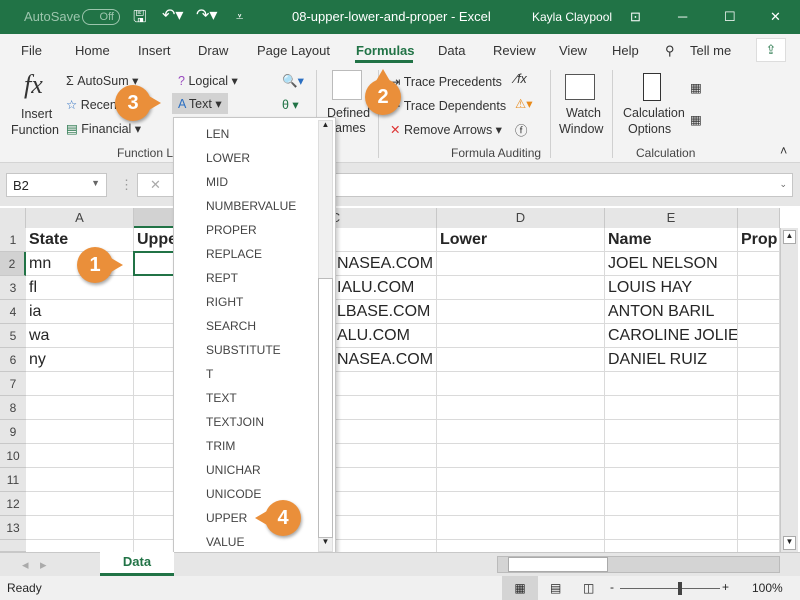 Image resolution: width=800 pixels, height=600 pixels. What do you see at coordinates (80, 432) in the screenshot?
I see `cell-A9` at bounding box center [80, 432].